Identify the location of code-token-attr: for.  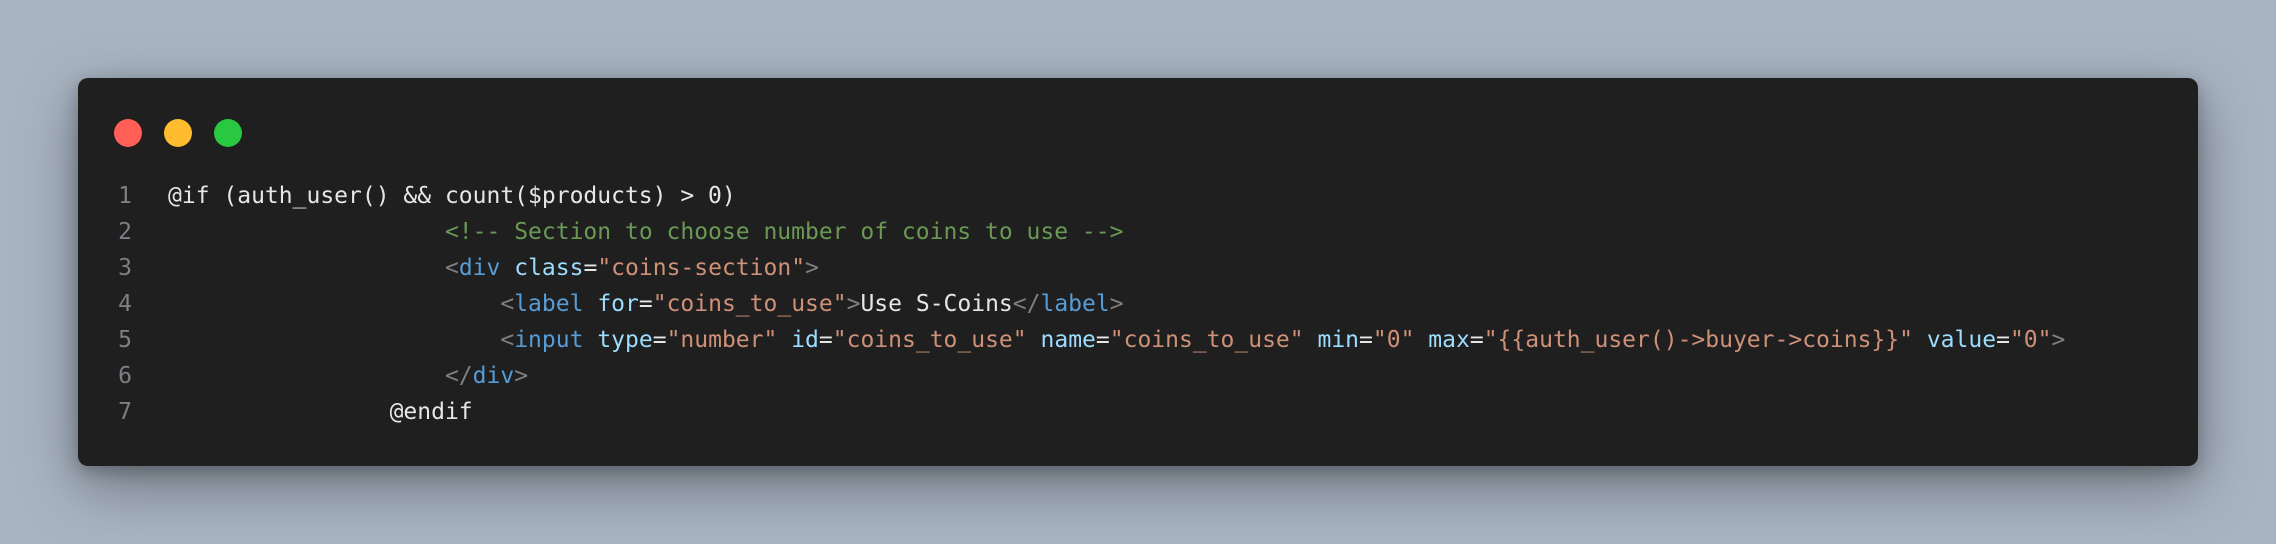
(618, 304).